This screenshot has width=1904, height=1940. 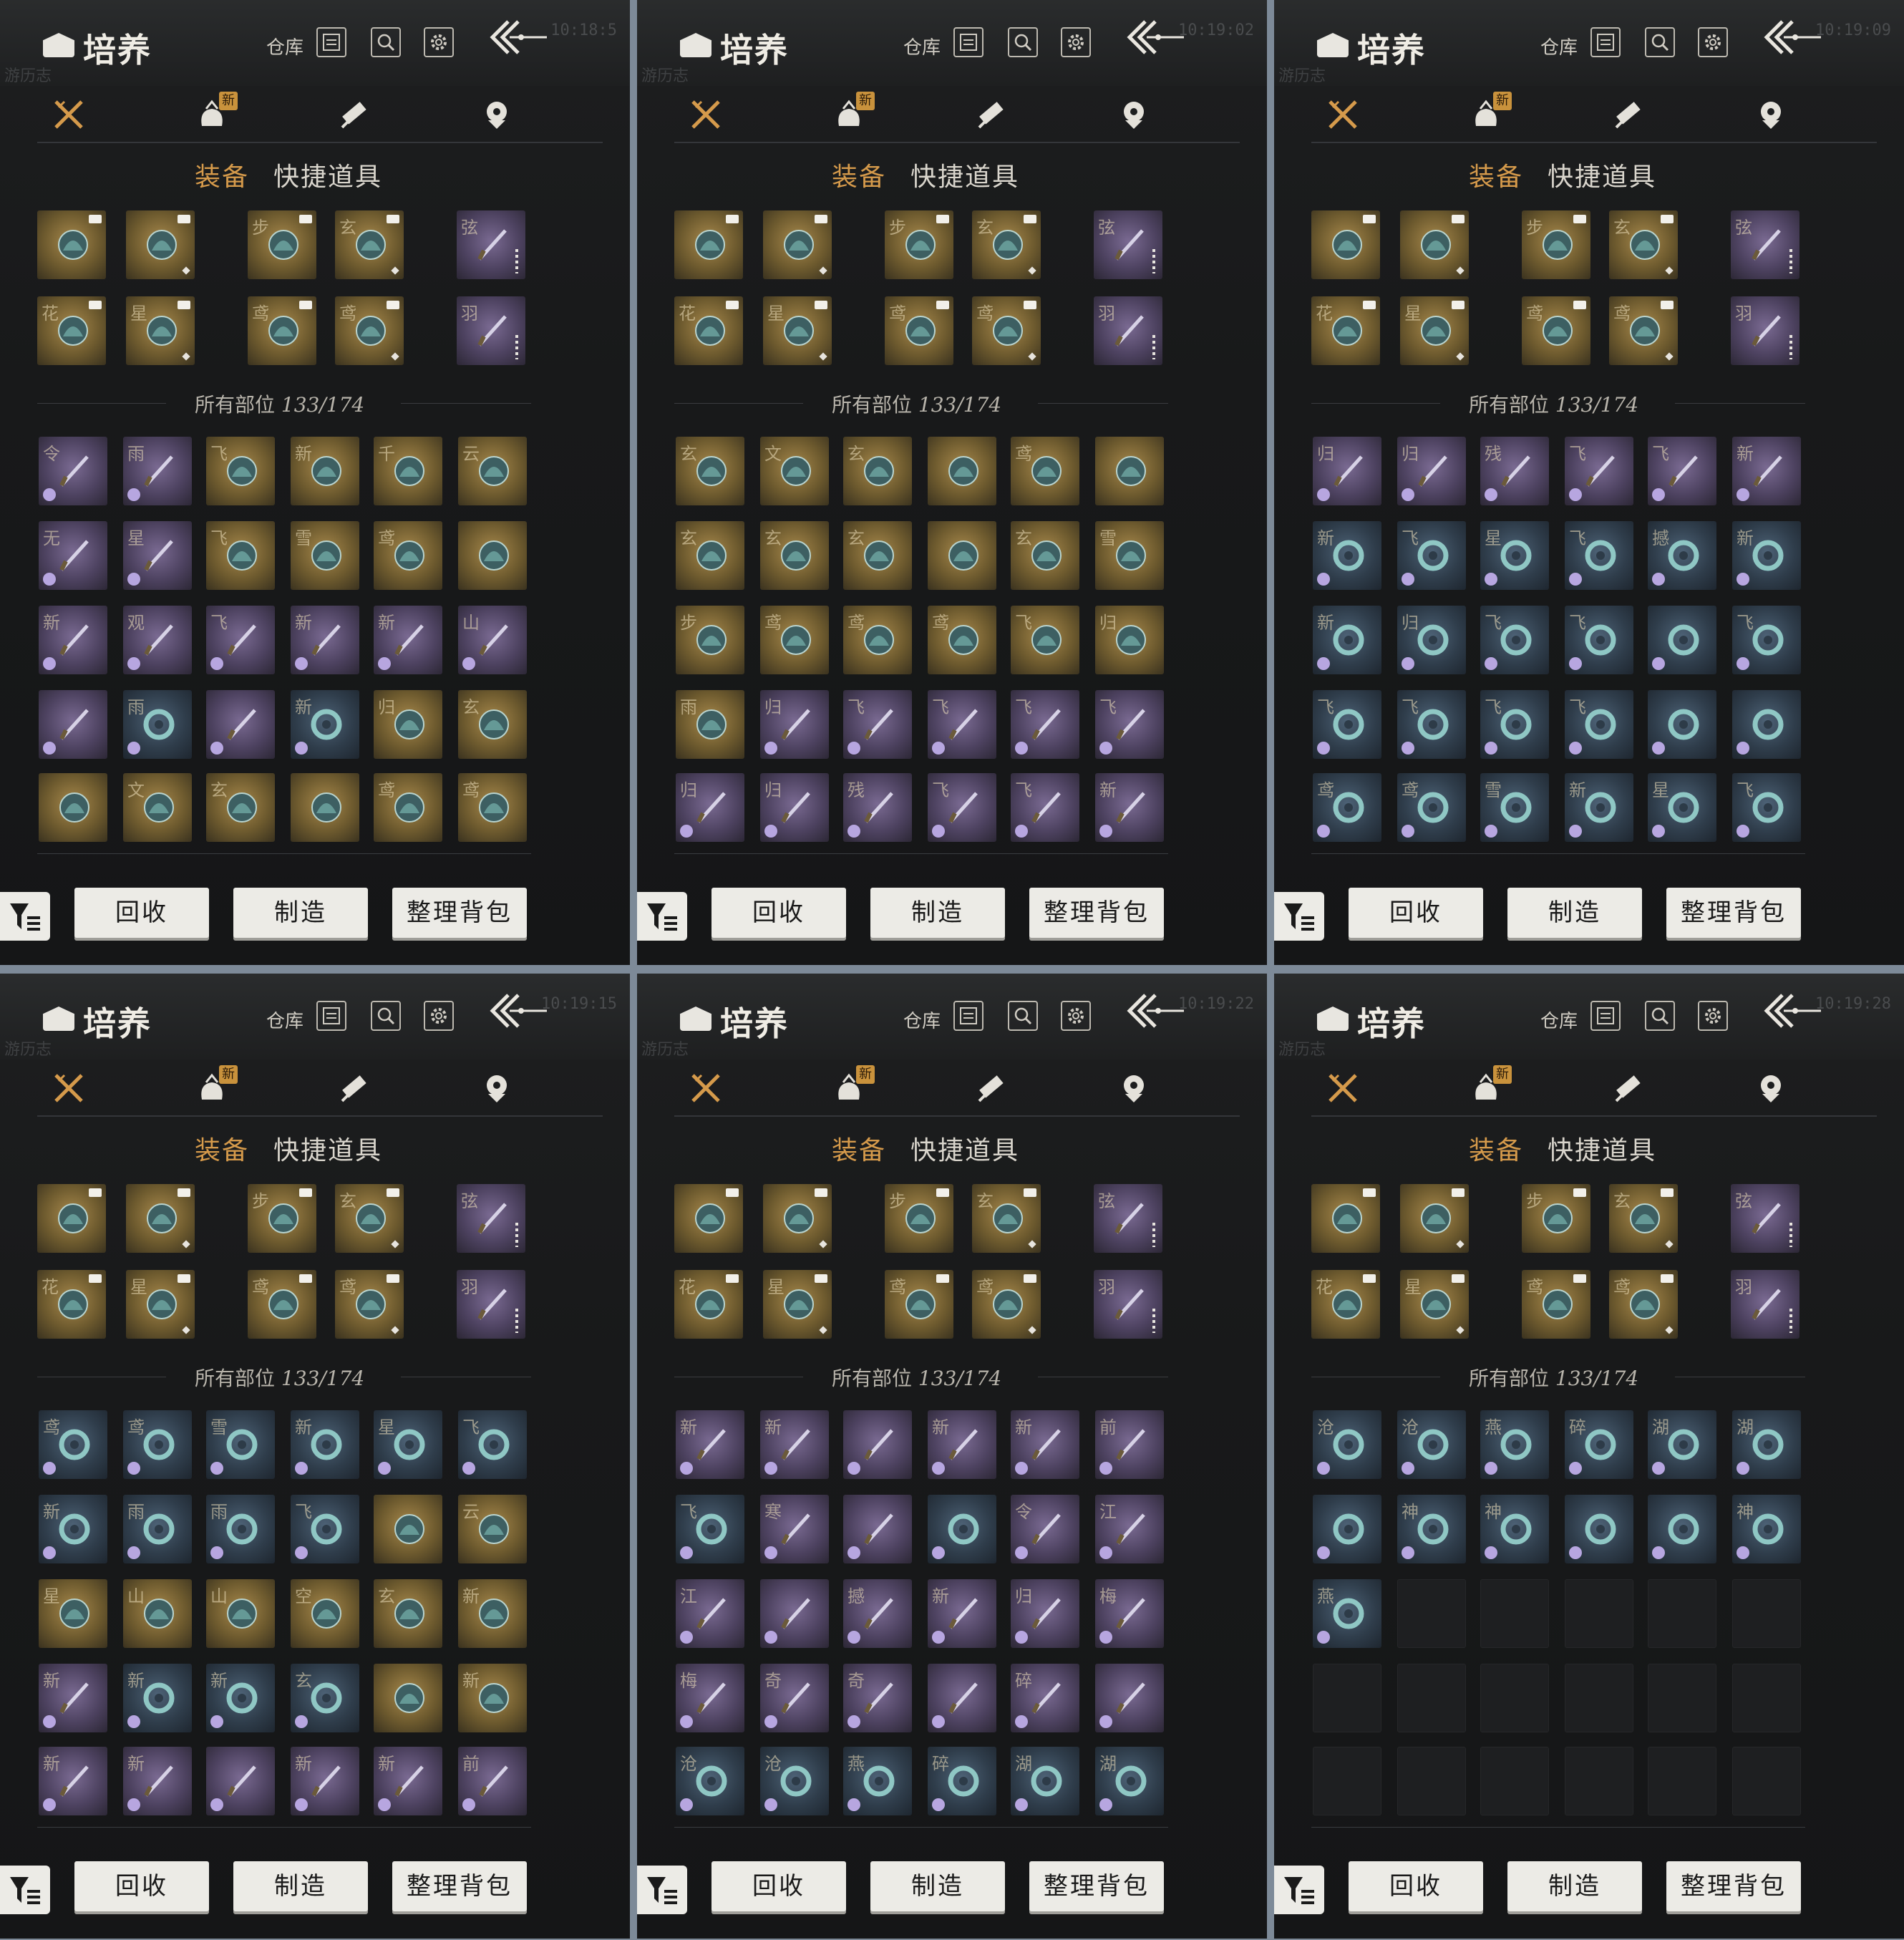 I want to click on craft-button: 制造, so click(x=1574, y=913).